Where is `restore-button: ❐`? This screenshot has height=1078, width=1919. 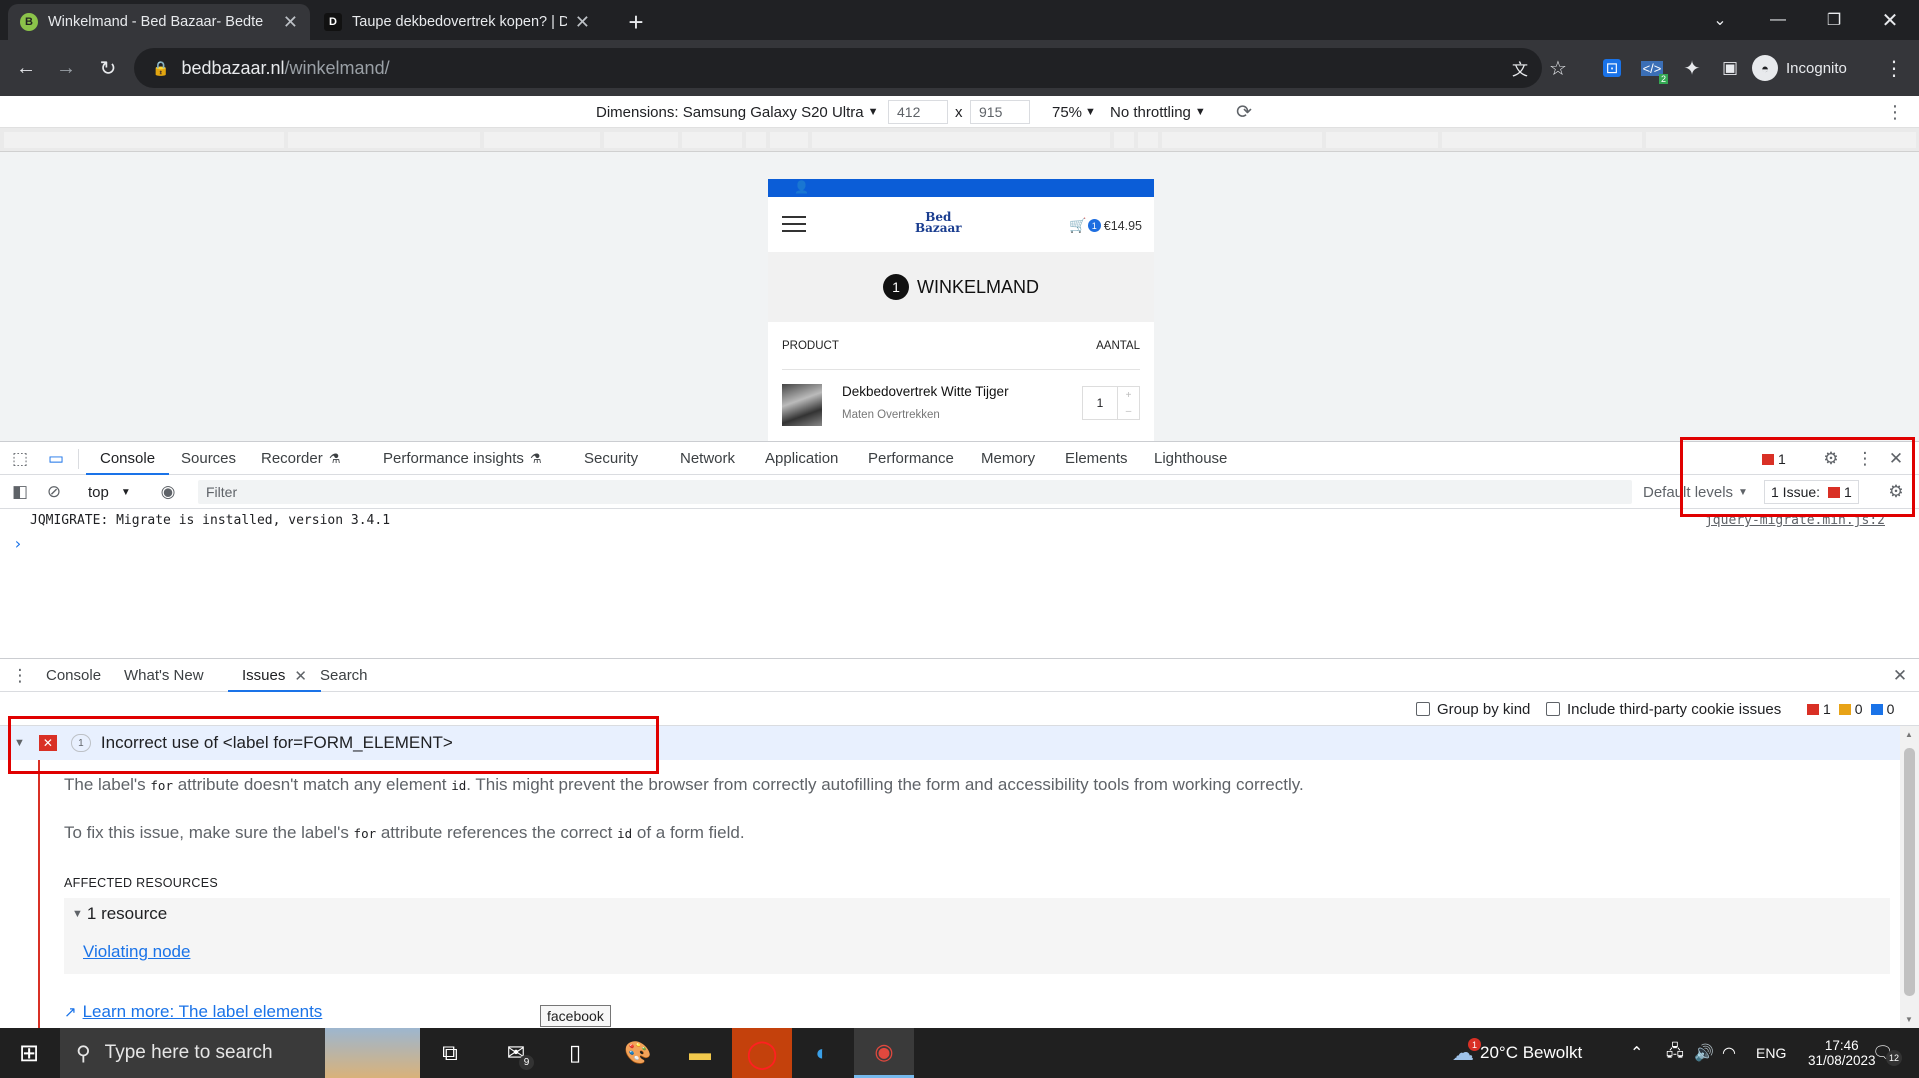
restore-button: ❐ is located at coordinates (1834, 20).